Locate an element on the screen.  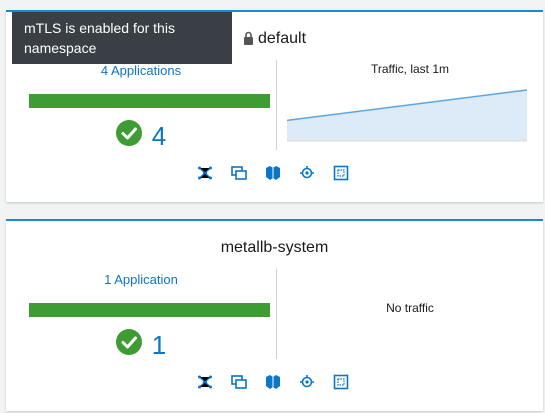
applications-link: 1 Application is located at coordinates (141, 279).